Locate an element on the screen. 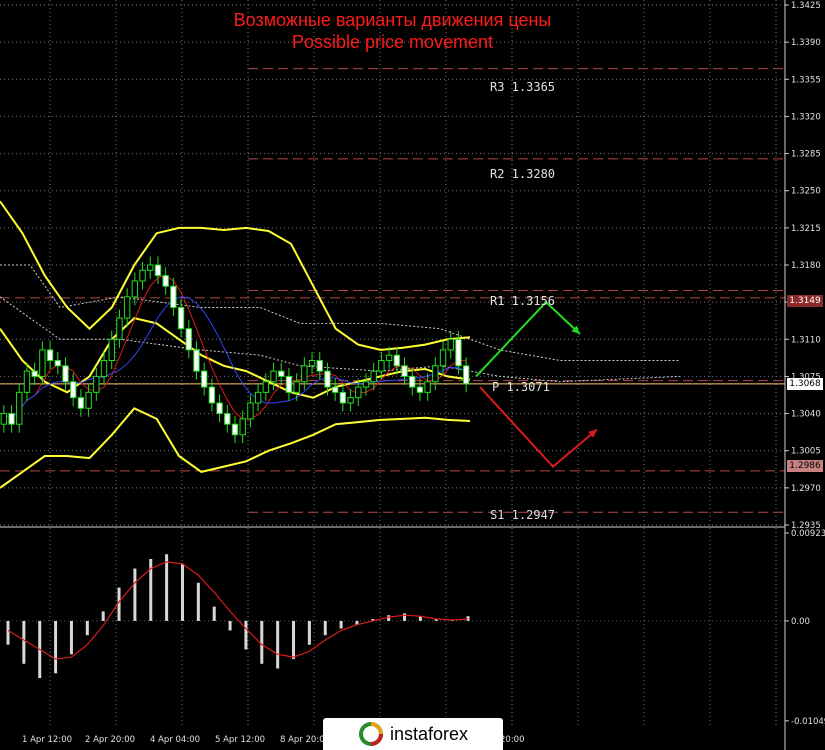  logo-text: instaforex is located at coordinates (429, 733).